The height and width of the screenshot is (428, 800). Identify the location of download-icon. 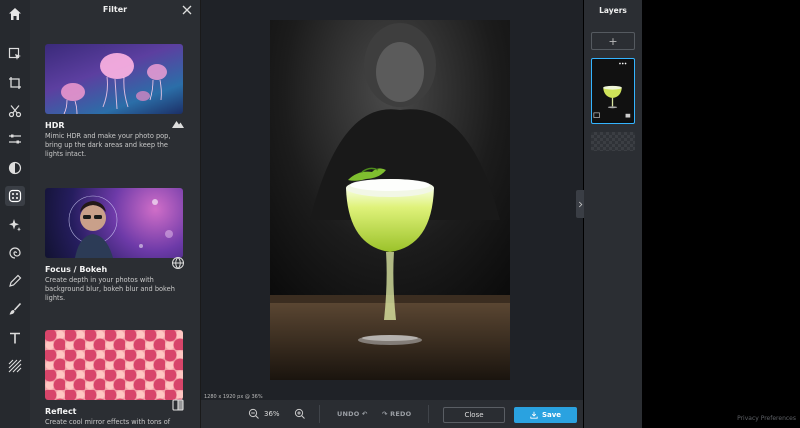
(534, 415).